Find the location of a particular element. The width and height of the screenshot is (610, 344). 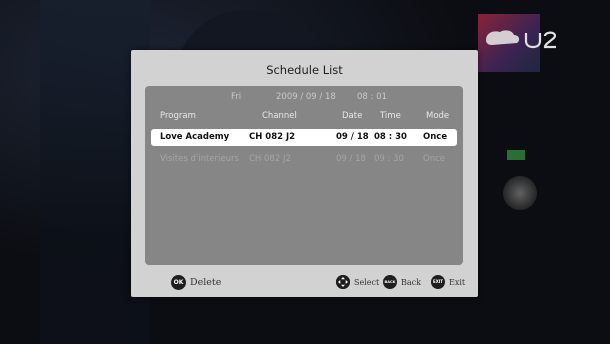

back-hint: BACK Back is located at coordinates (402, 282).